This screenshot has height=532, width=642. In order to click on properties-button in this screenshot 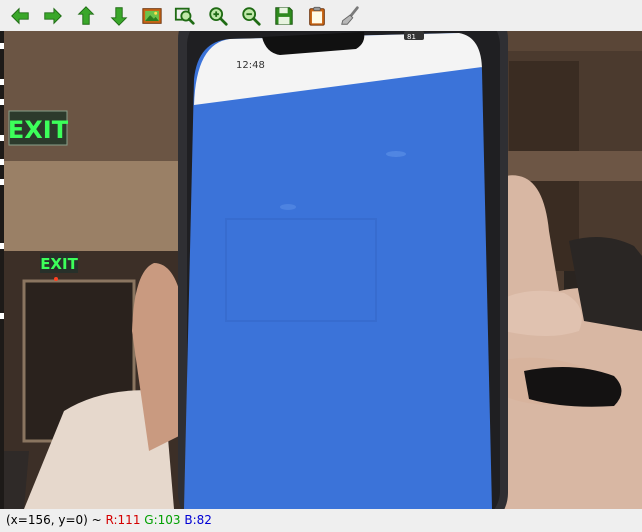, I will do `click(349, 16)`.